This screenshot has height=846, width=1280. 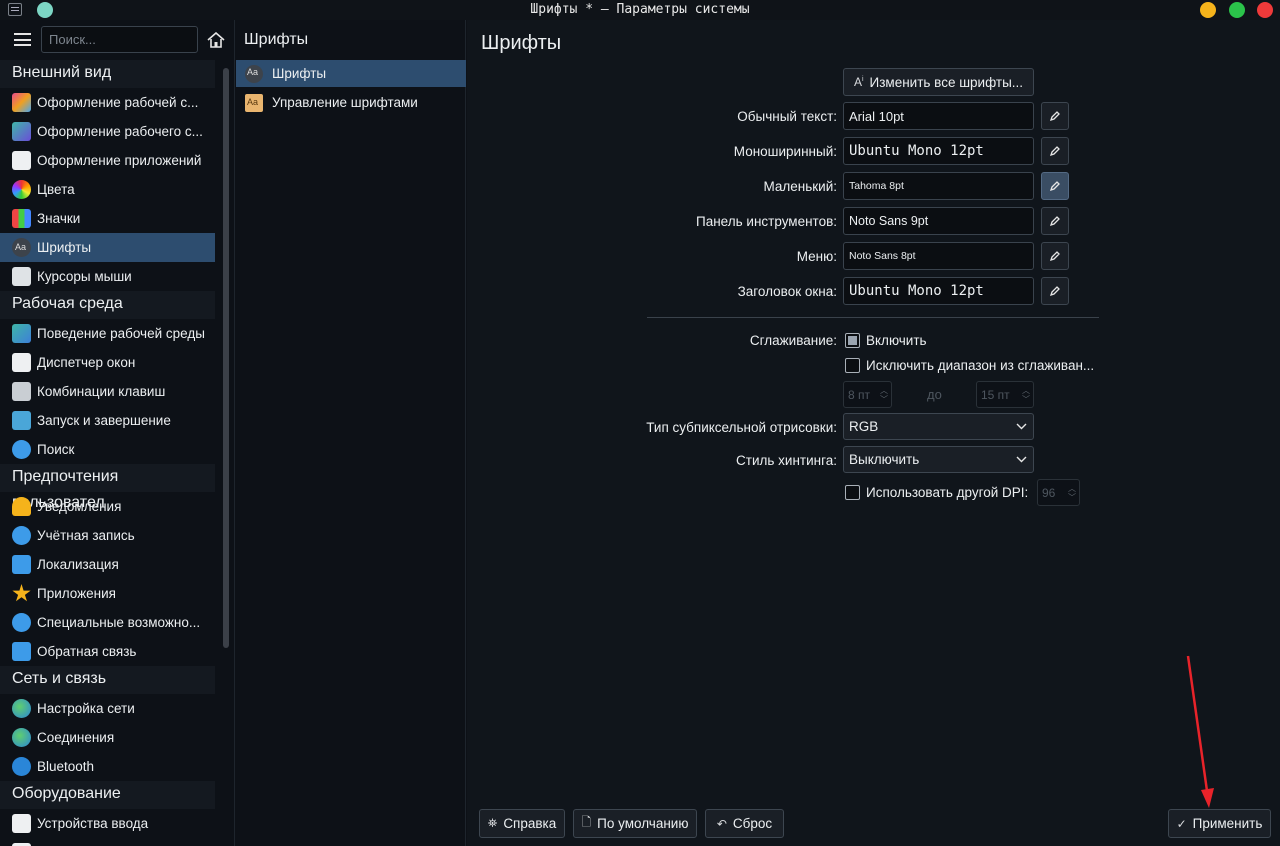 I want to click on sidebar-item: Bluetooth, so click(x=107, y=766).